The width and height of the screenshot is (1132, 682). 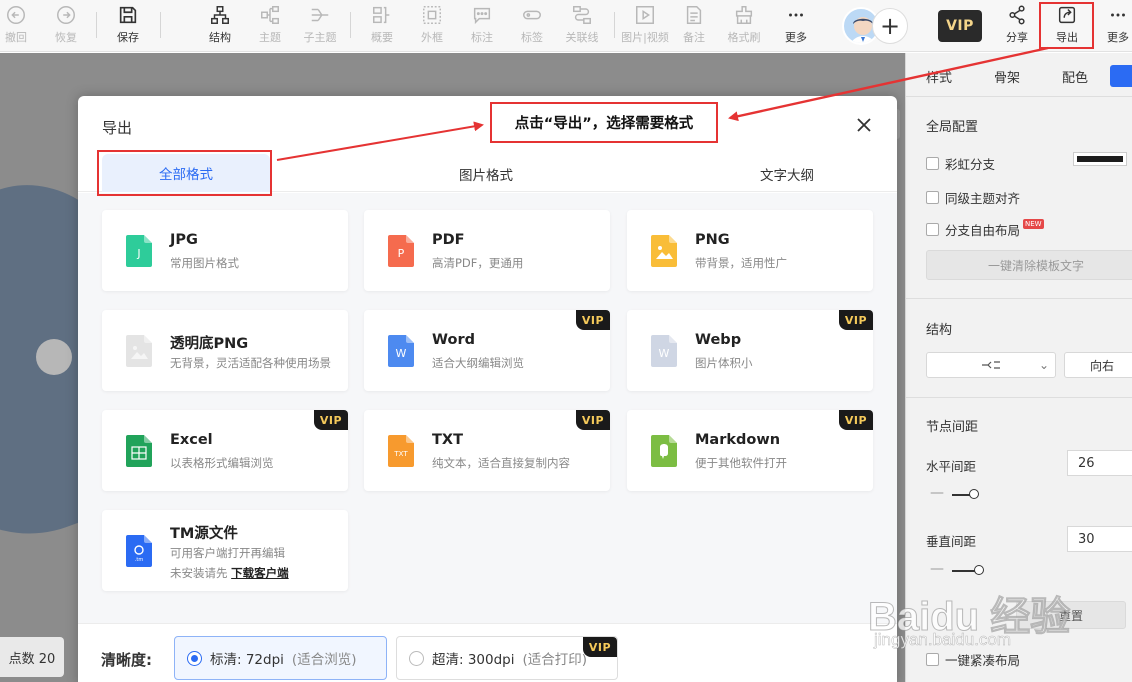 I want to click on structure-button: 结构, so click(x=220, y=26).